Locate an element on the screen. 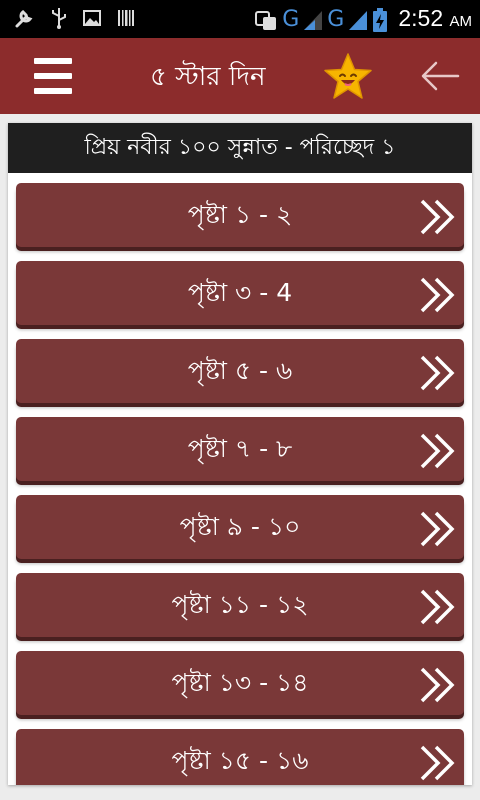 This screenshot has width=480, height=800. status-bar: G G 2:52 AM is located at coordinates (240, 19).